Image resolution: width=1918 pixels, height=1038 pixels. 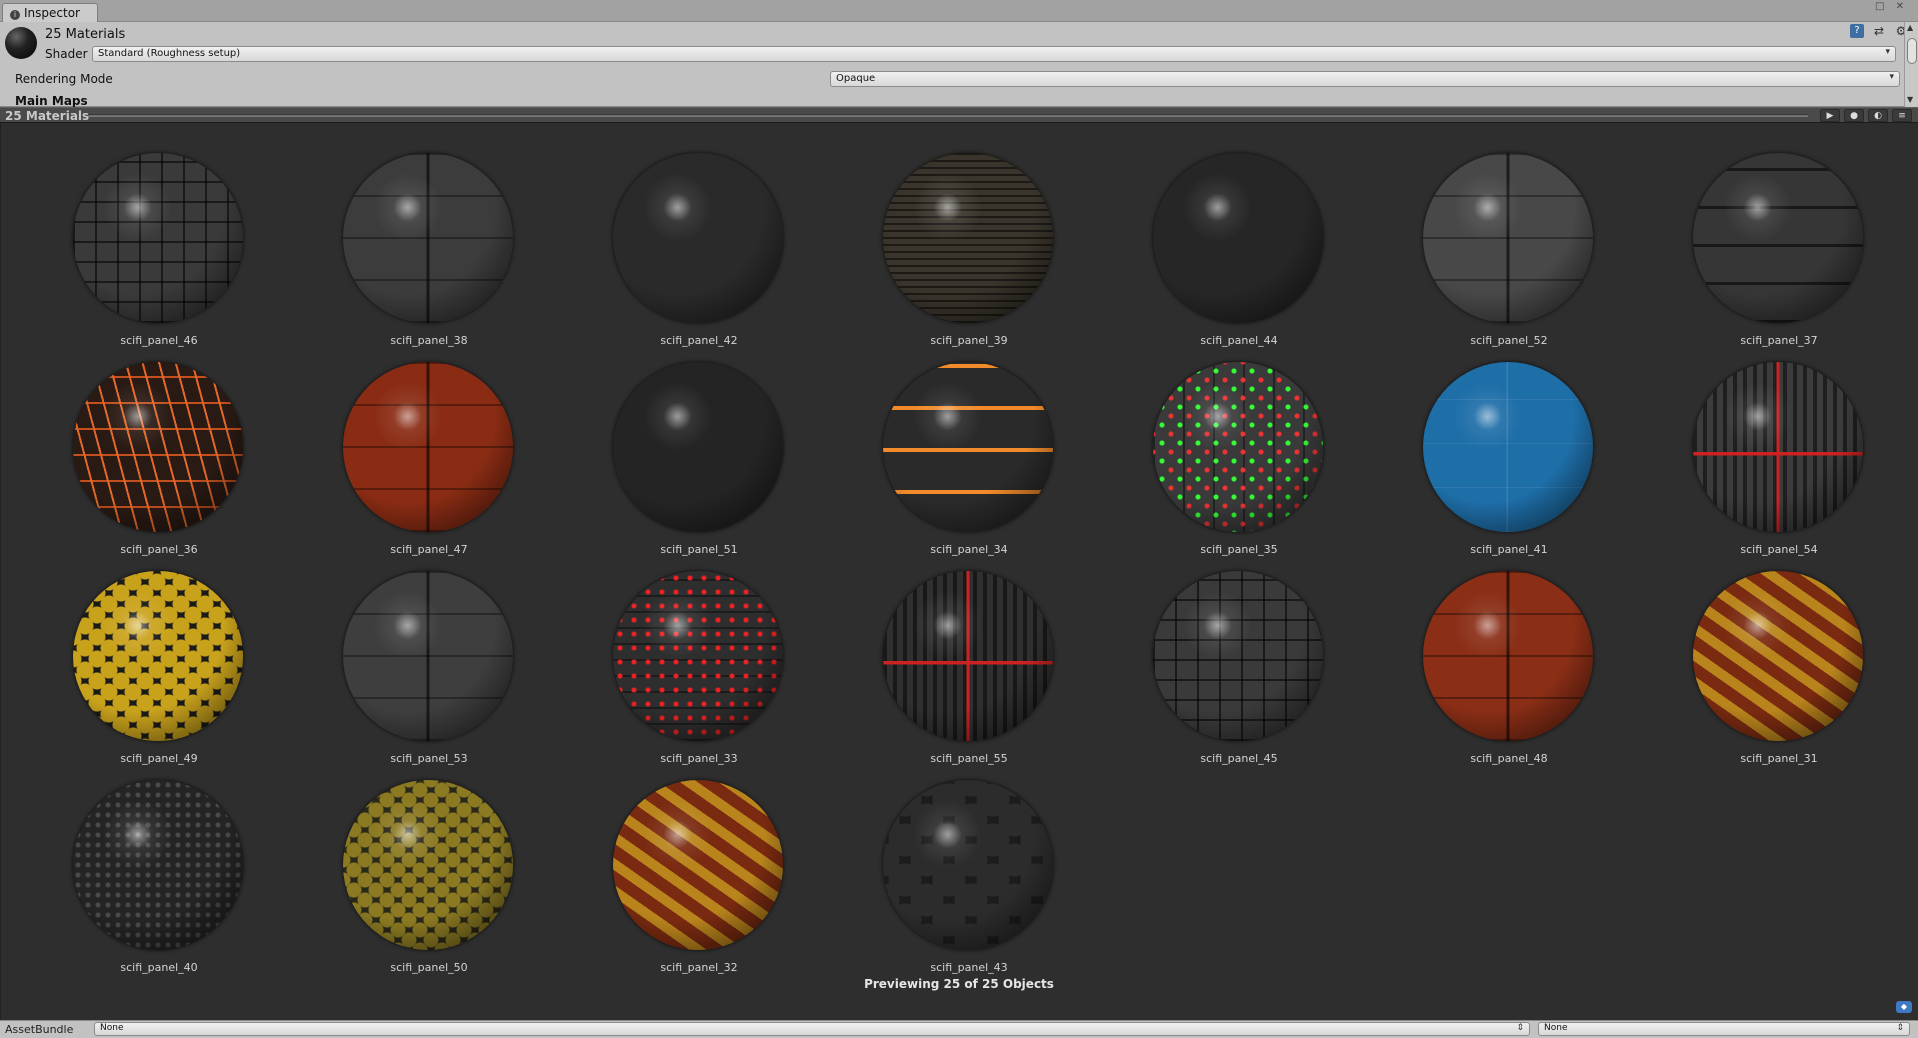 What do you see at coordinates (699, 967) in the screenshot?
I see `material-name-label: scifi_panel_32` at bounding box center [699, 967].